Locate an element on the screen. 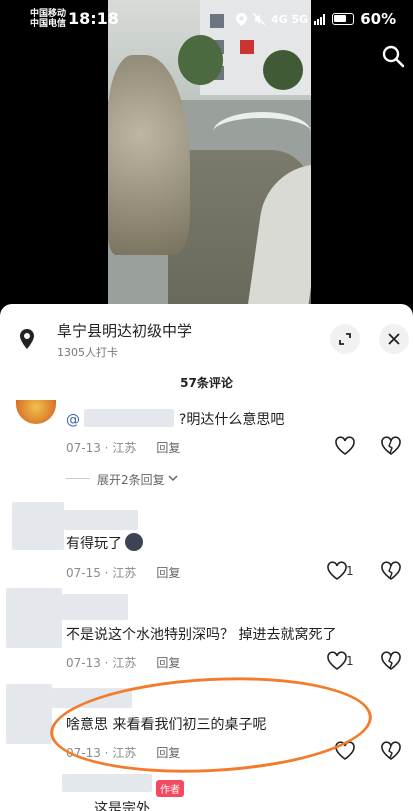 The width and height of the screenshot is (413, 811). battery-icon is located at coordinates (343, 19).